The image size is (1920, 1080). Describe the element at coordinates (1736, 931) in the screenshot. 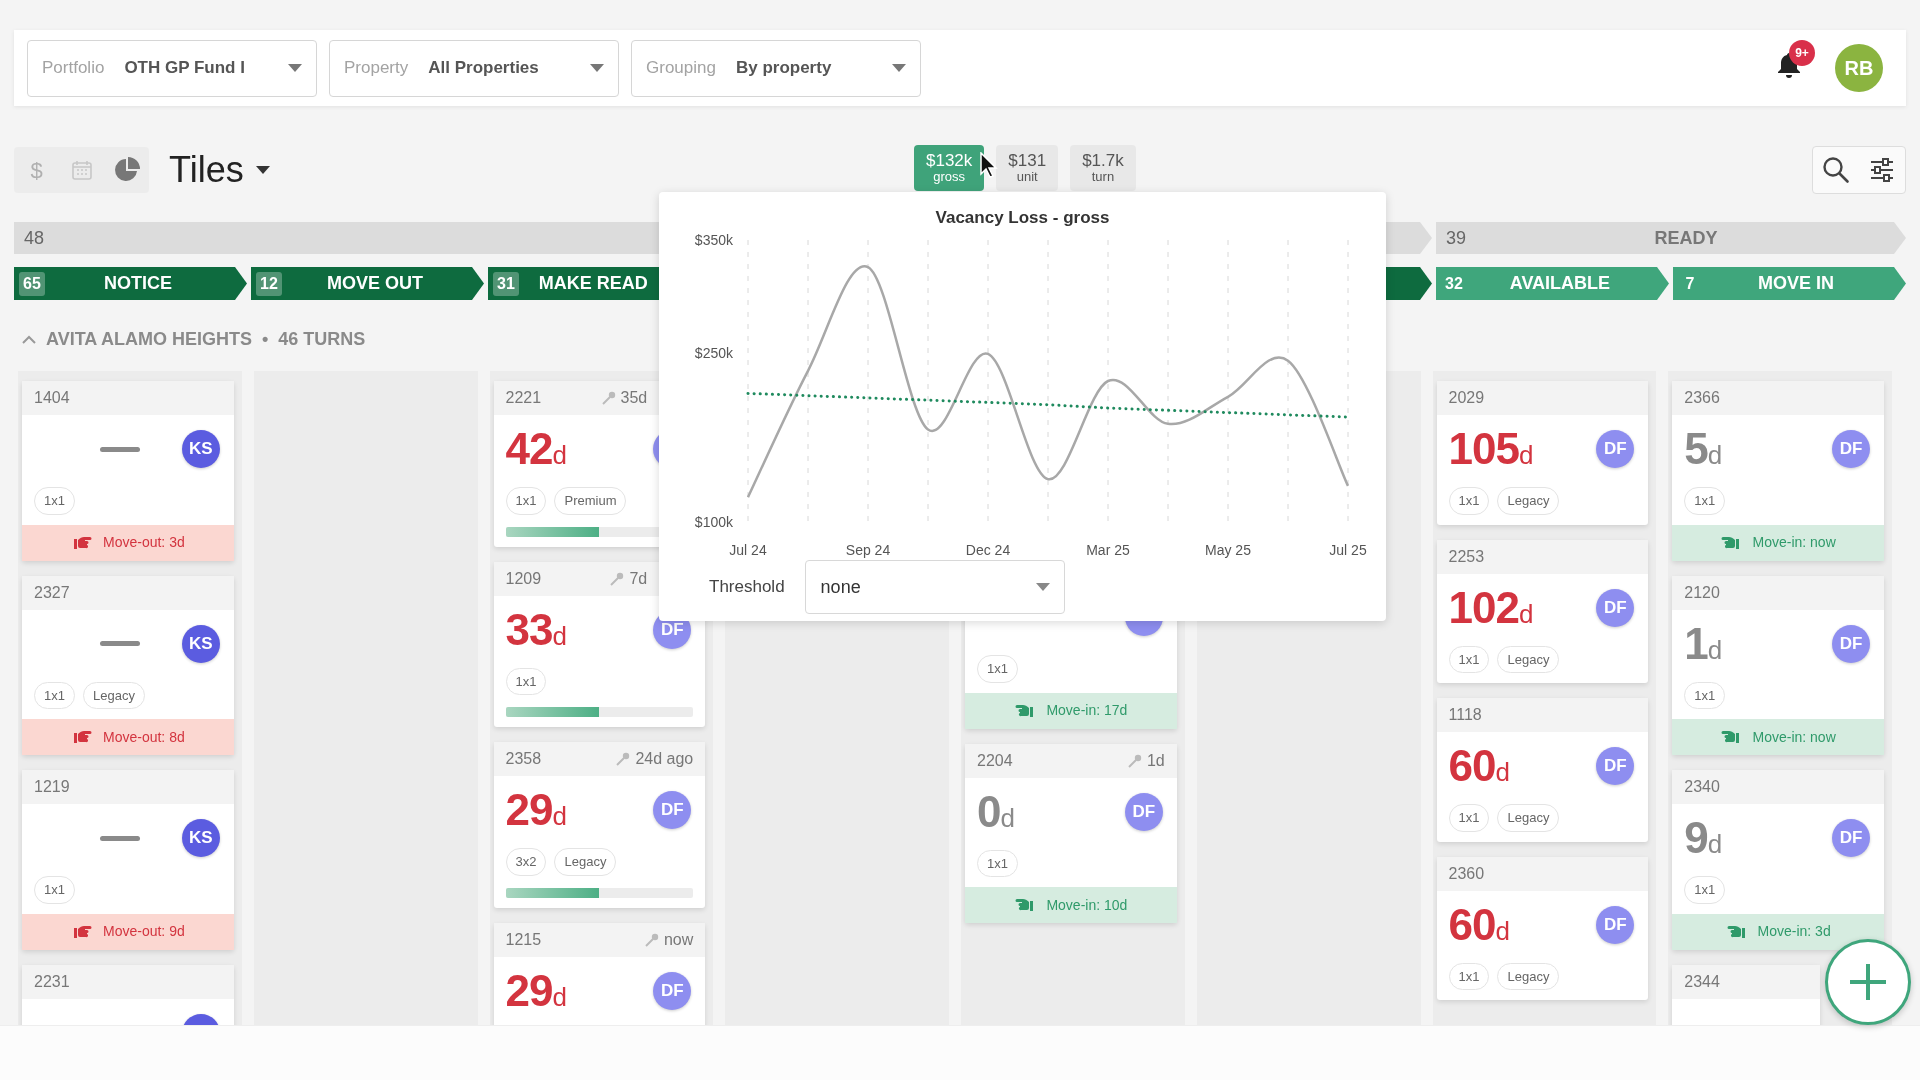

I see `hand-pointing-left-icon` at that location.